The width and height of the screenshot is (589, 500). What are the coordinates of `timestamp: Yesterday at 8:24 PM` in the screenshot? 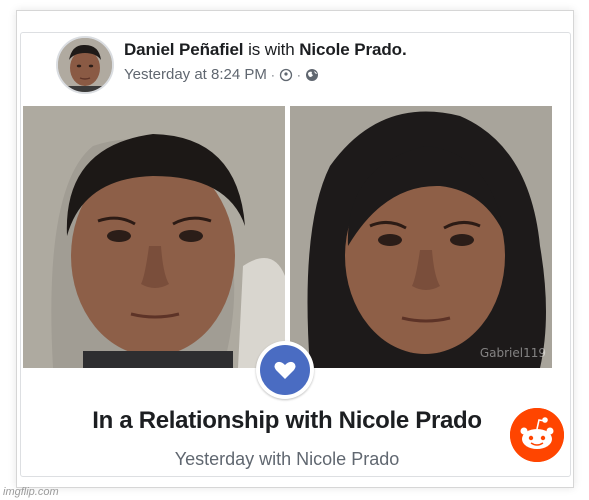 It's located at (195, 74).